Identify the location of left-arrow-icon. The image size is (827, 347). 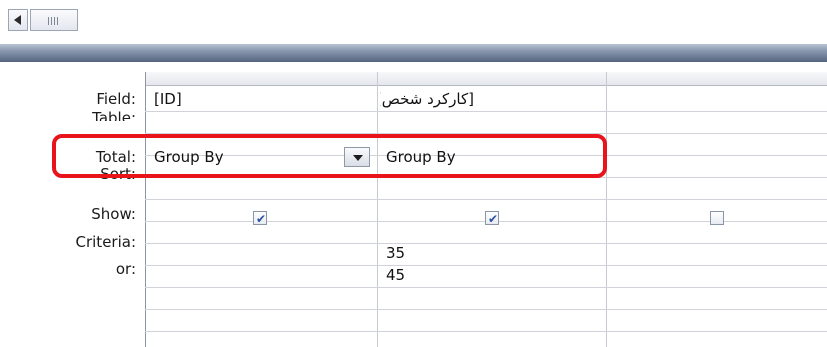
(17, 20).